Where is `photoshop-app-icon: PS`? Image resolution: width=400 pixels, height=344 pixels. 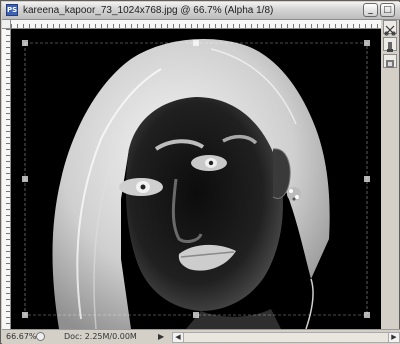 photoshop-app-icon: PS is located at coordinates (12, 10).